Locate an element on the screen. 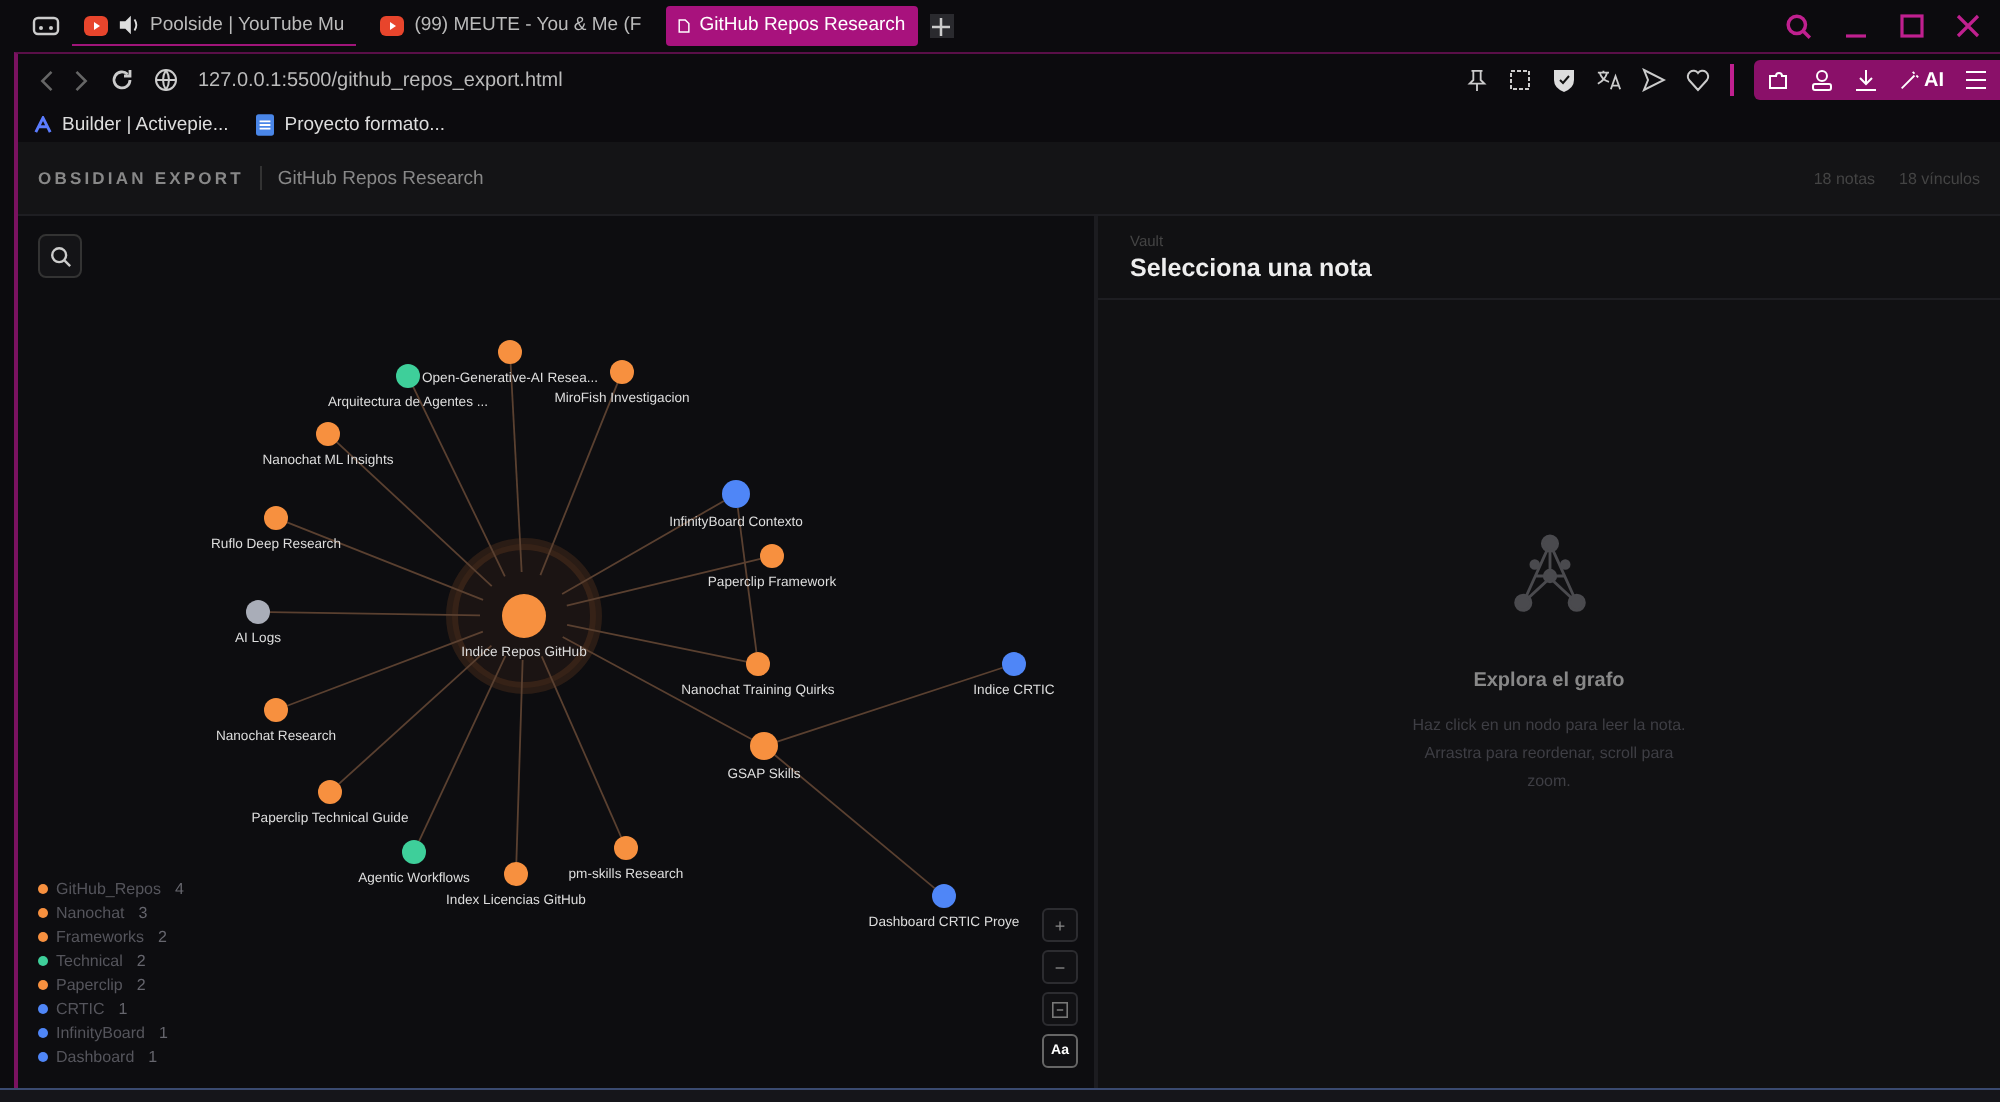 The width and height of the screenshot is (2000, 1102). document-icon is located at coordinates (265, 124).